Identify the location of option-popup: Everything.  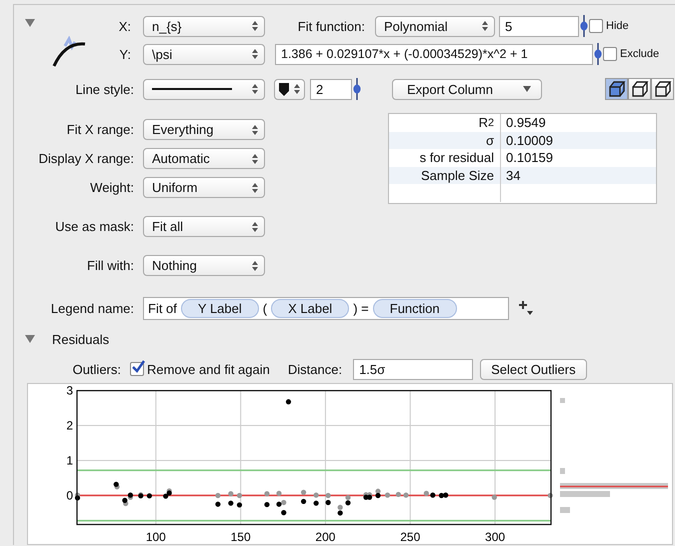
(204, 129).